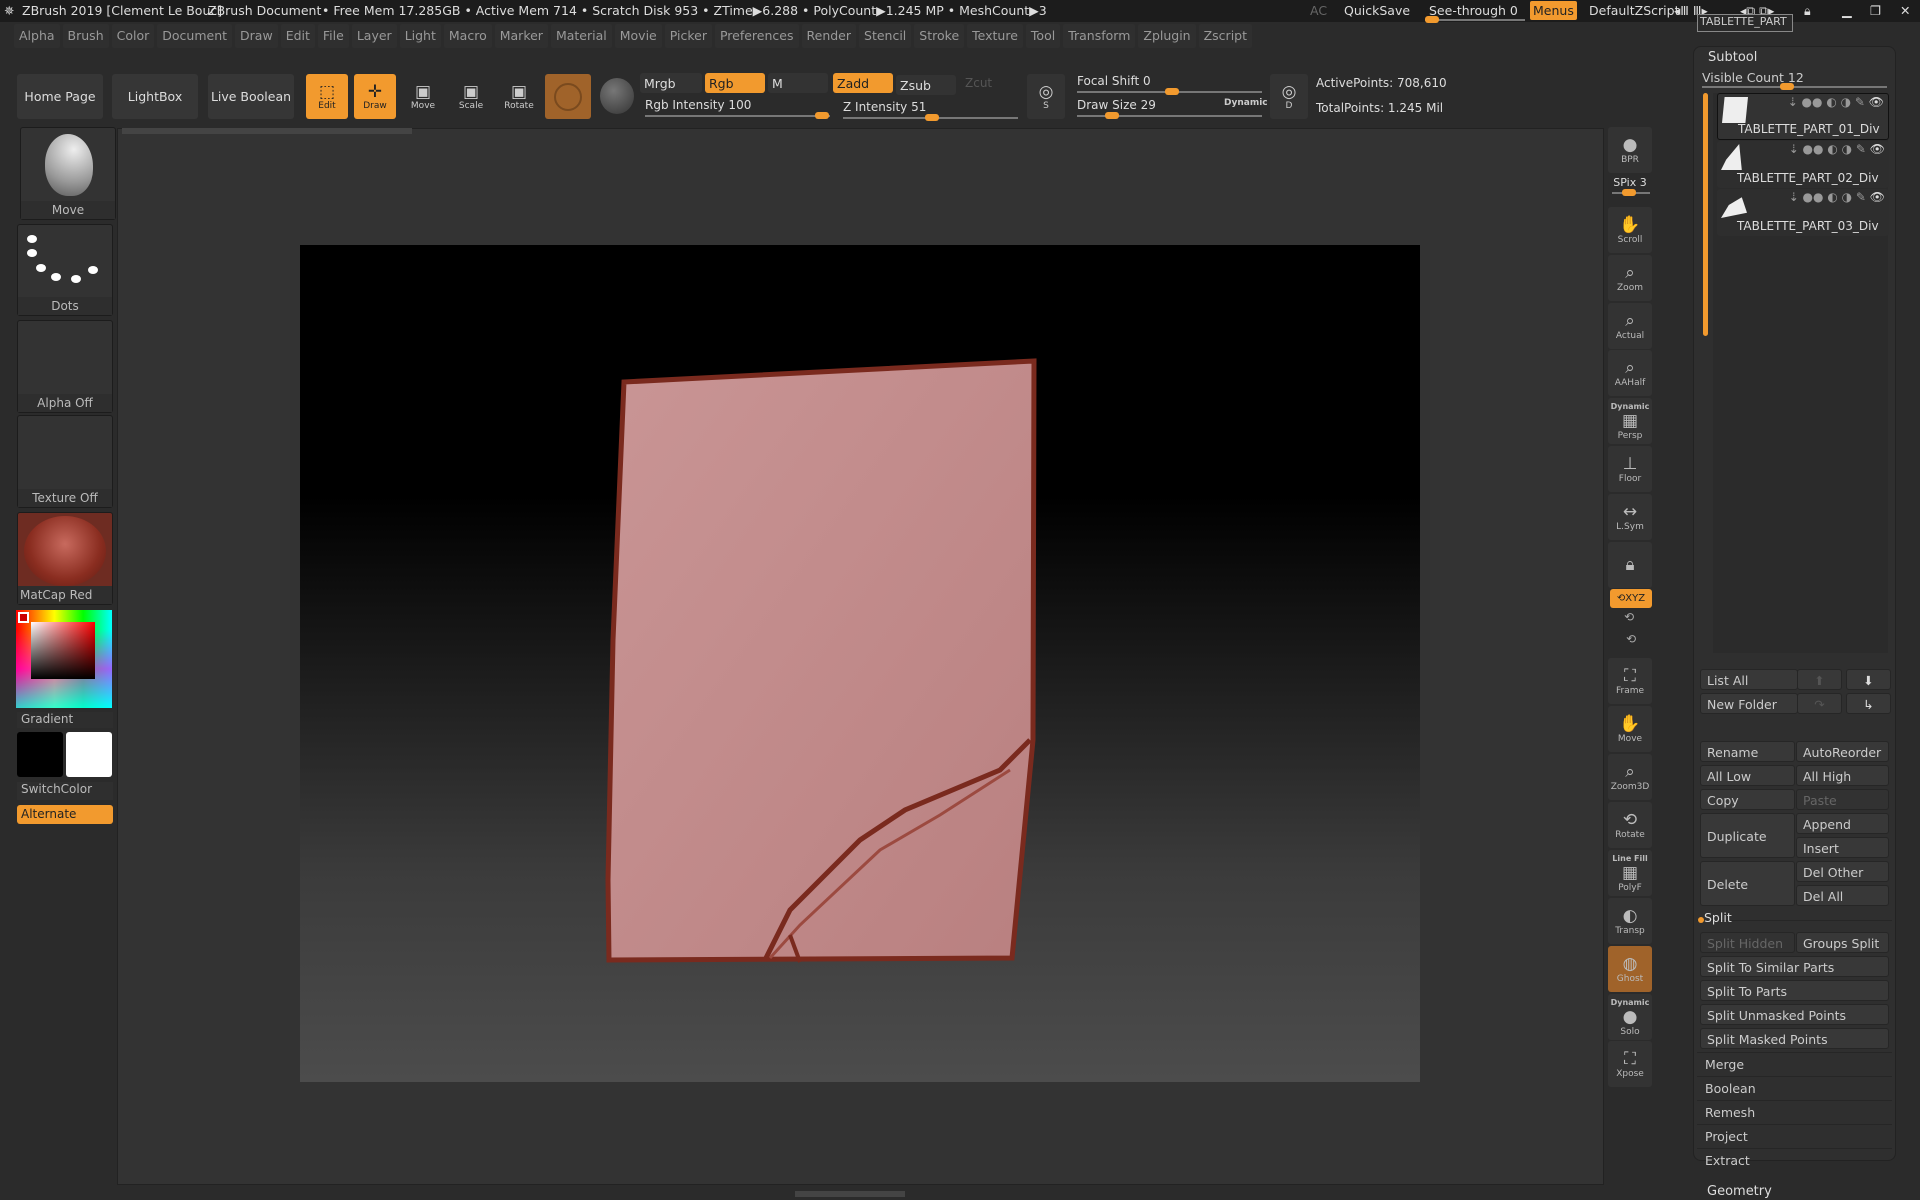  What do you see at coordinates (1747, 942) in the screenshot?
I see `split-hidden-button: Split Hidden` at bounding box center [1747, 942].